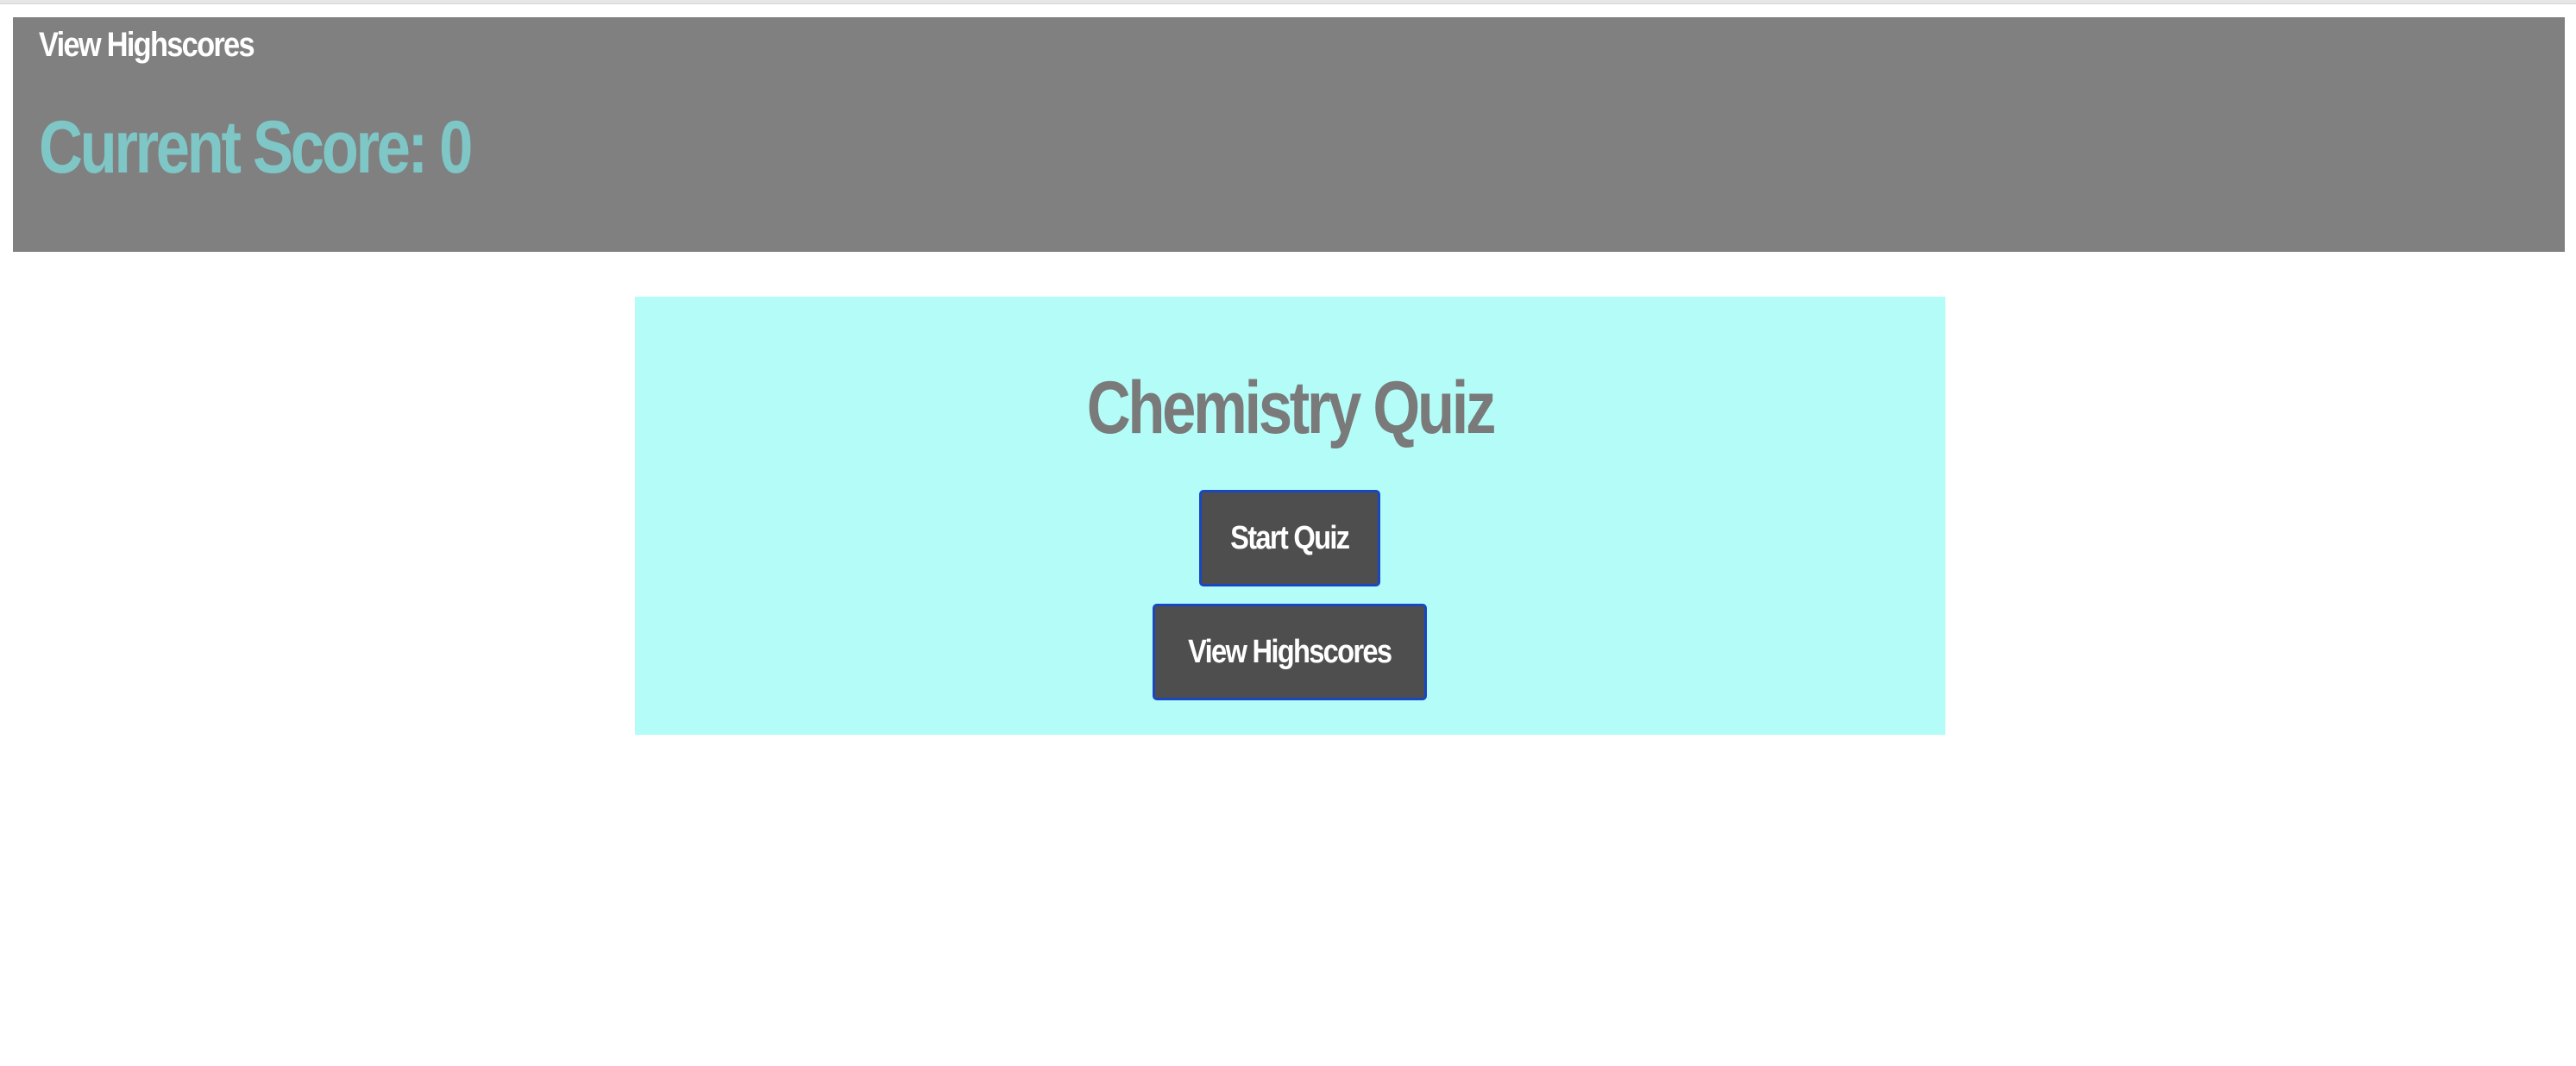  I want to click on quiz-title-text: Chemistry Quiz, so click(1291, 408).